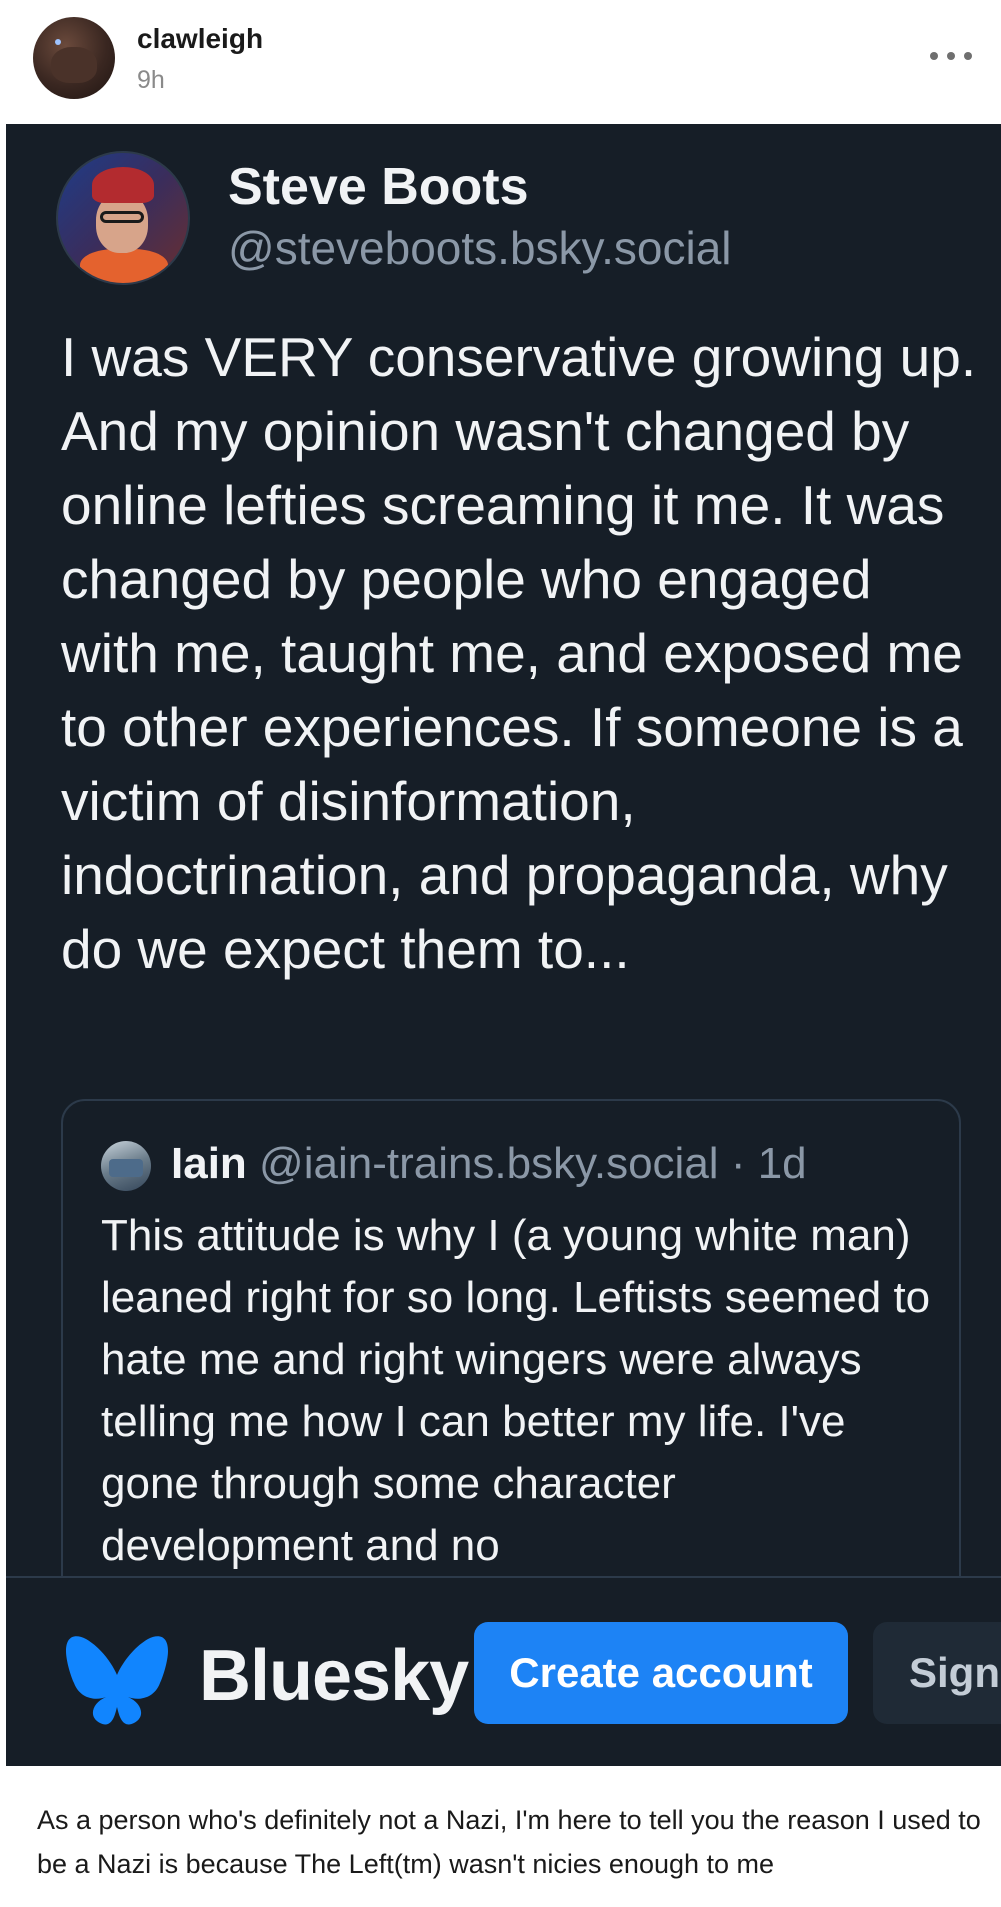 The image size is (1001, 1907). I want to click on avatar-eye, so click(58, 42).